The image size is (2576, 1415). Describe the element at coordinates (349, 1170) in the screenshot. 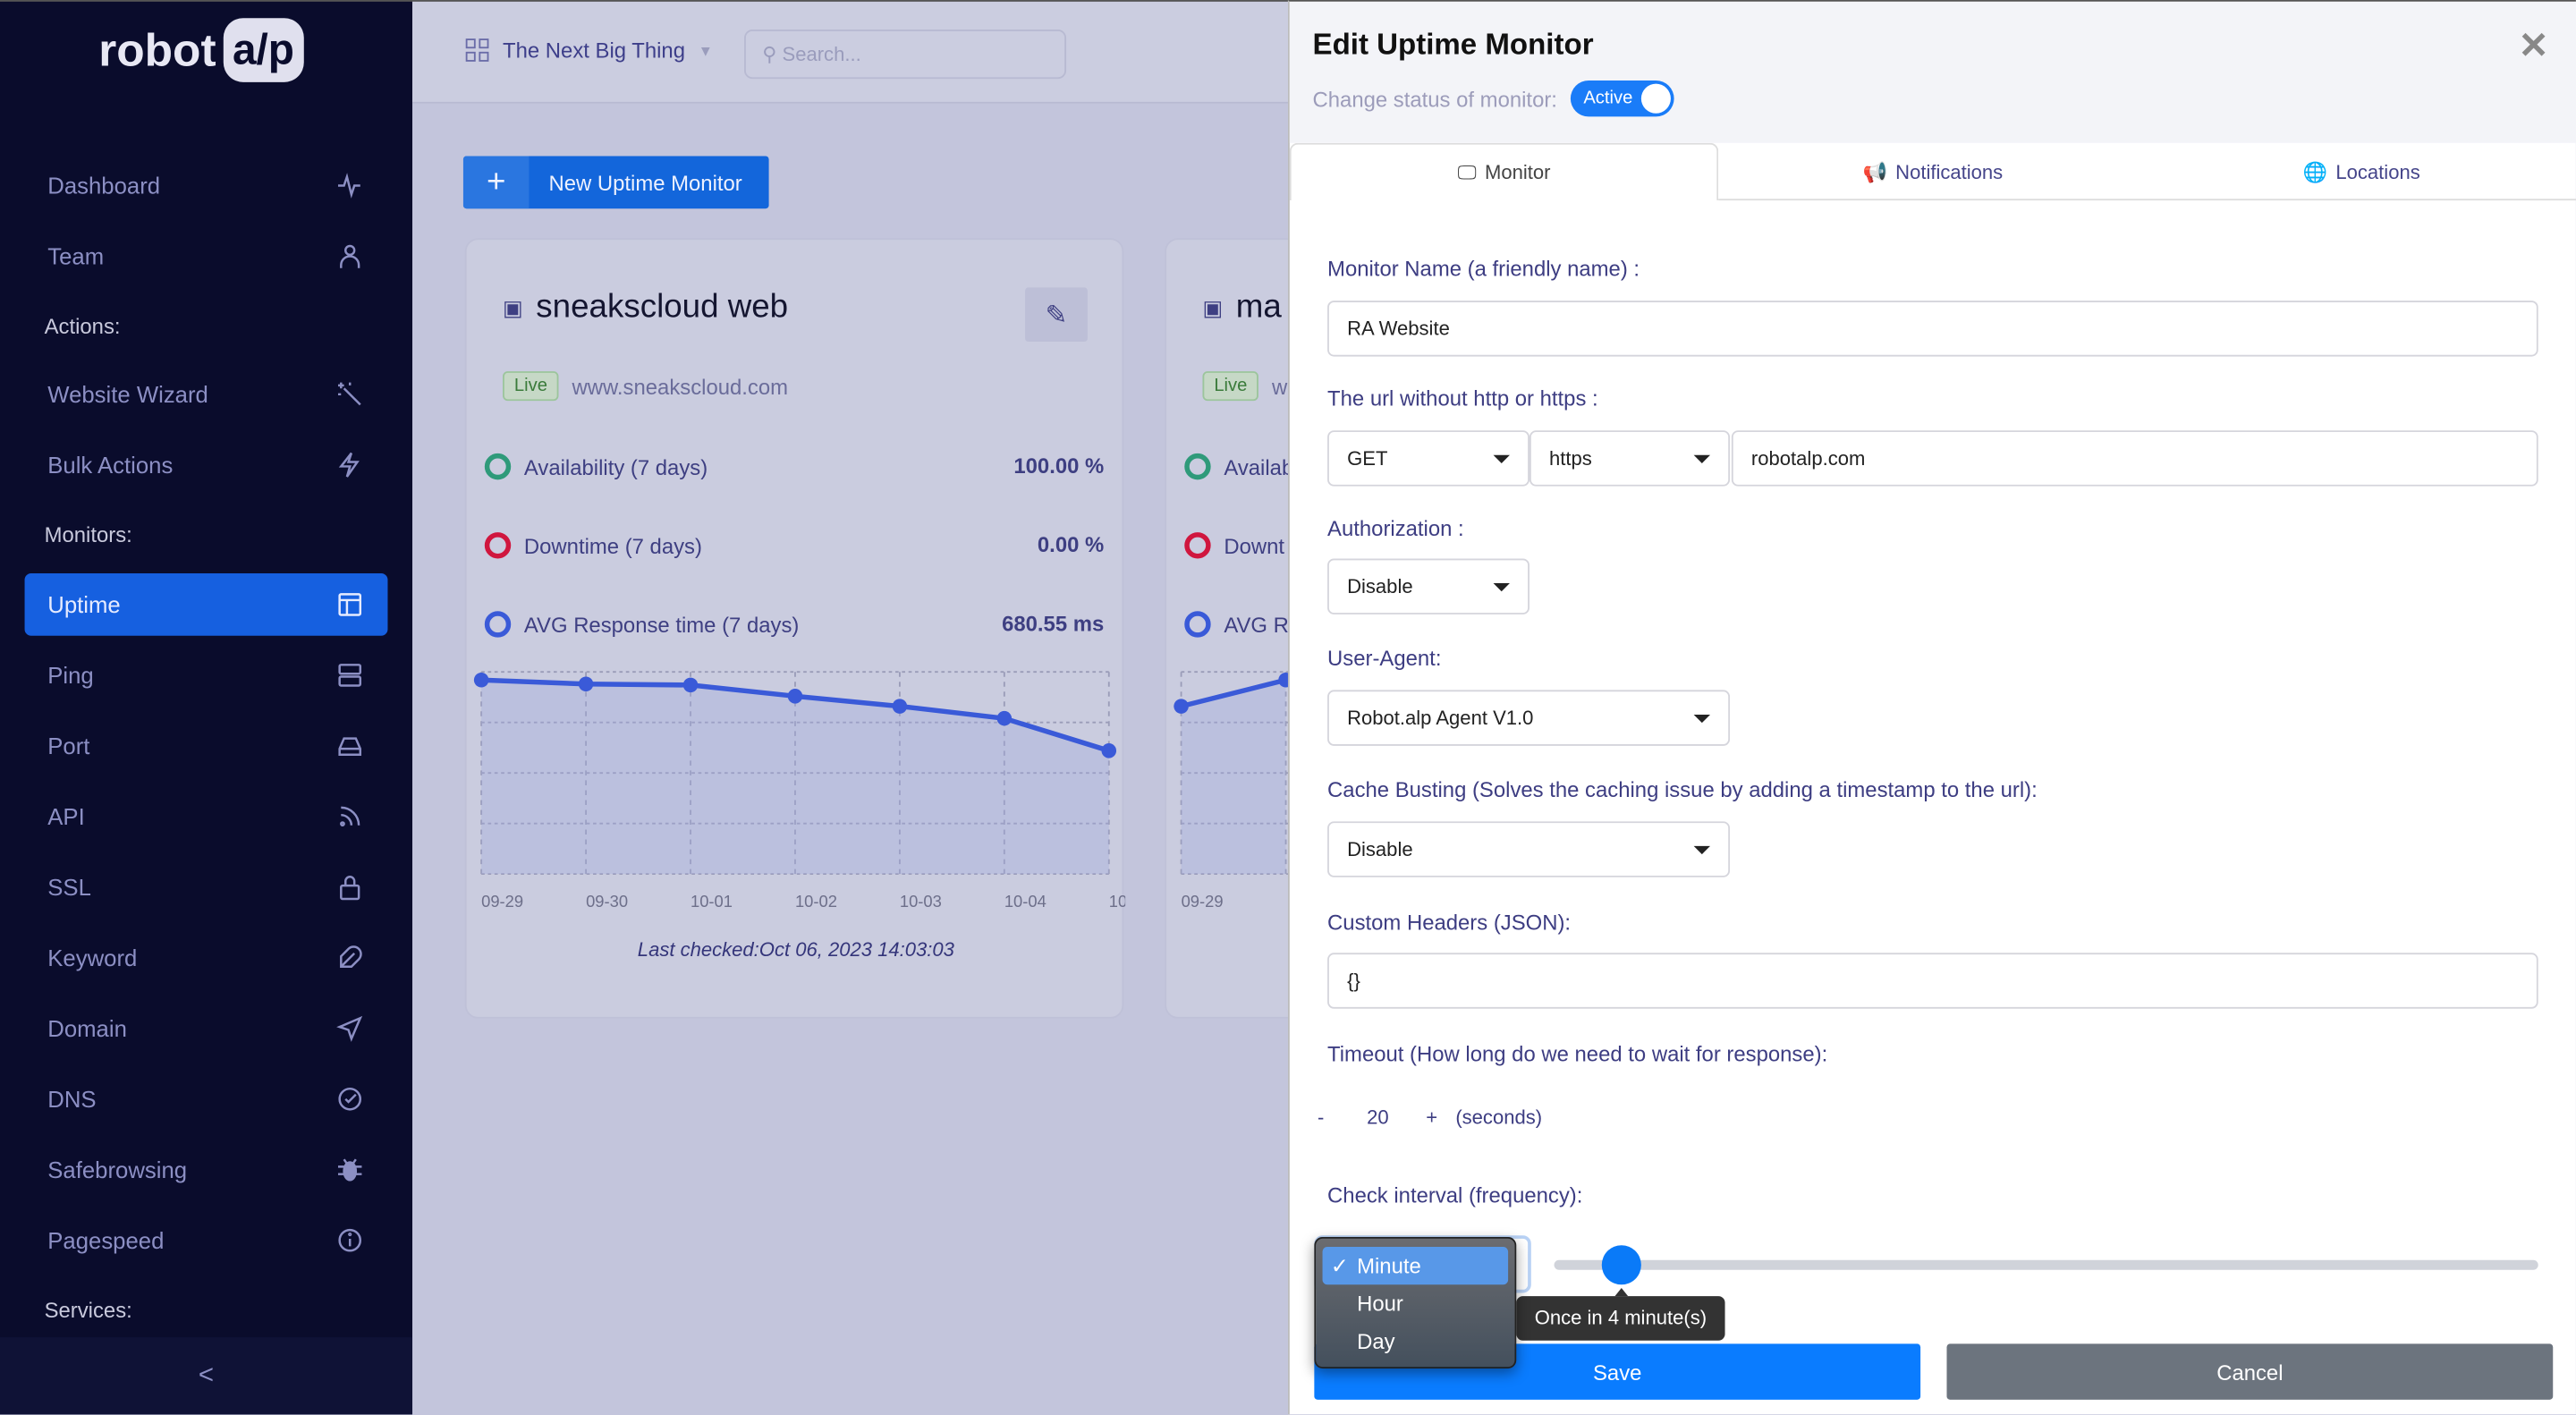

I see `bug-icon` at that location.